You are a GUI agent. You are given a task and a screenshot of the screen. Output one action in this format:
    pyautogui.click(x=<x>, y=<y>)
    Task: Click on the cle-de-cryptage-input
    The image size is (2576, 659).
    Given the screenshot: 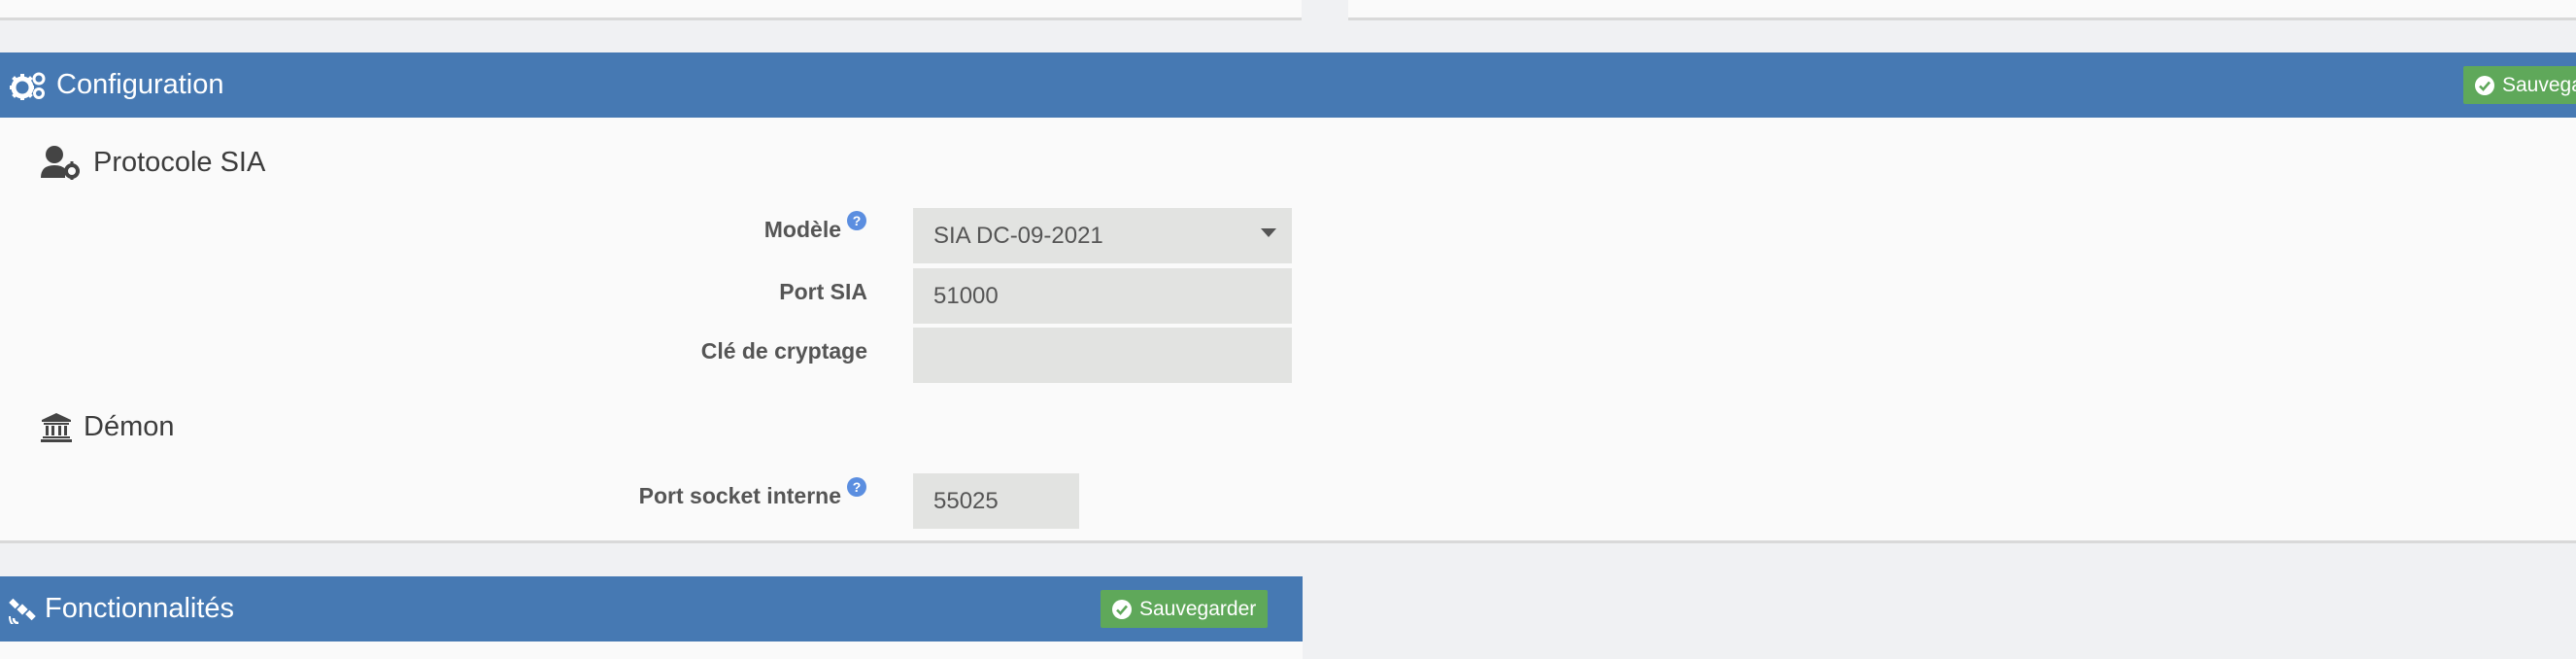 What is the action you would take?
    pyautogui.click(x=1102, y=355)
    